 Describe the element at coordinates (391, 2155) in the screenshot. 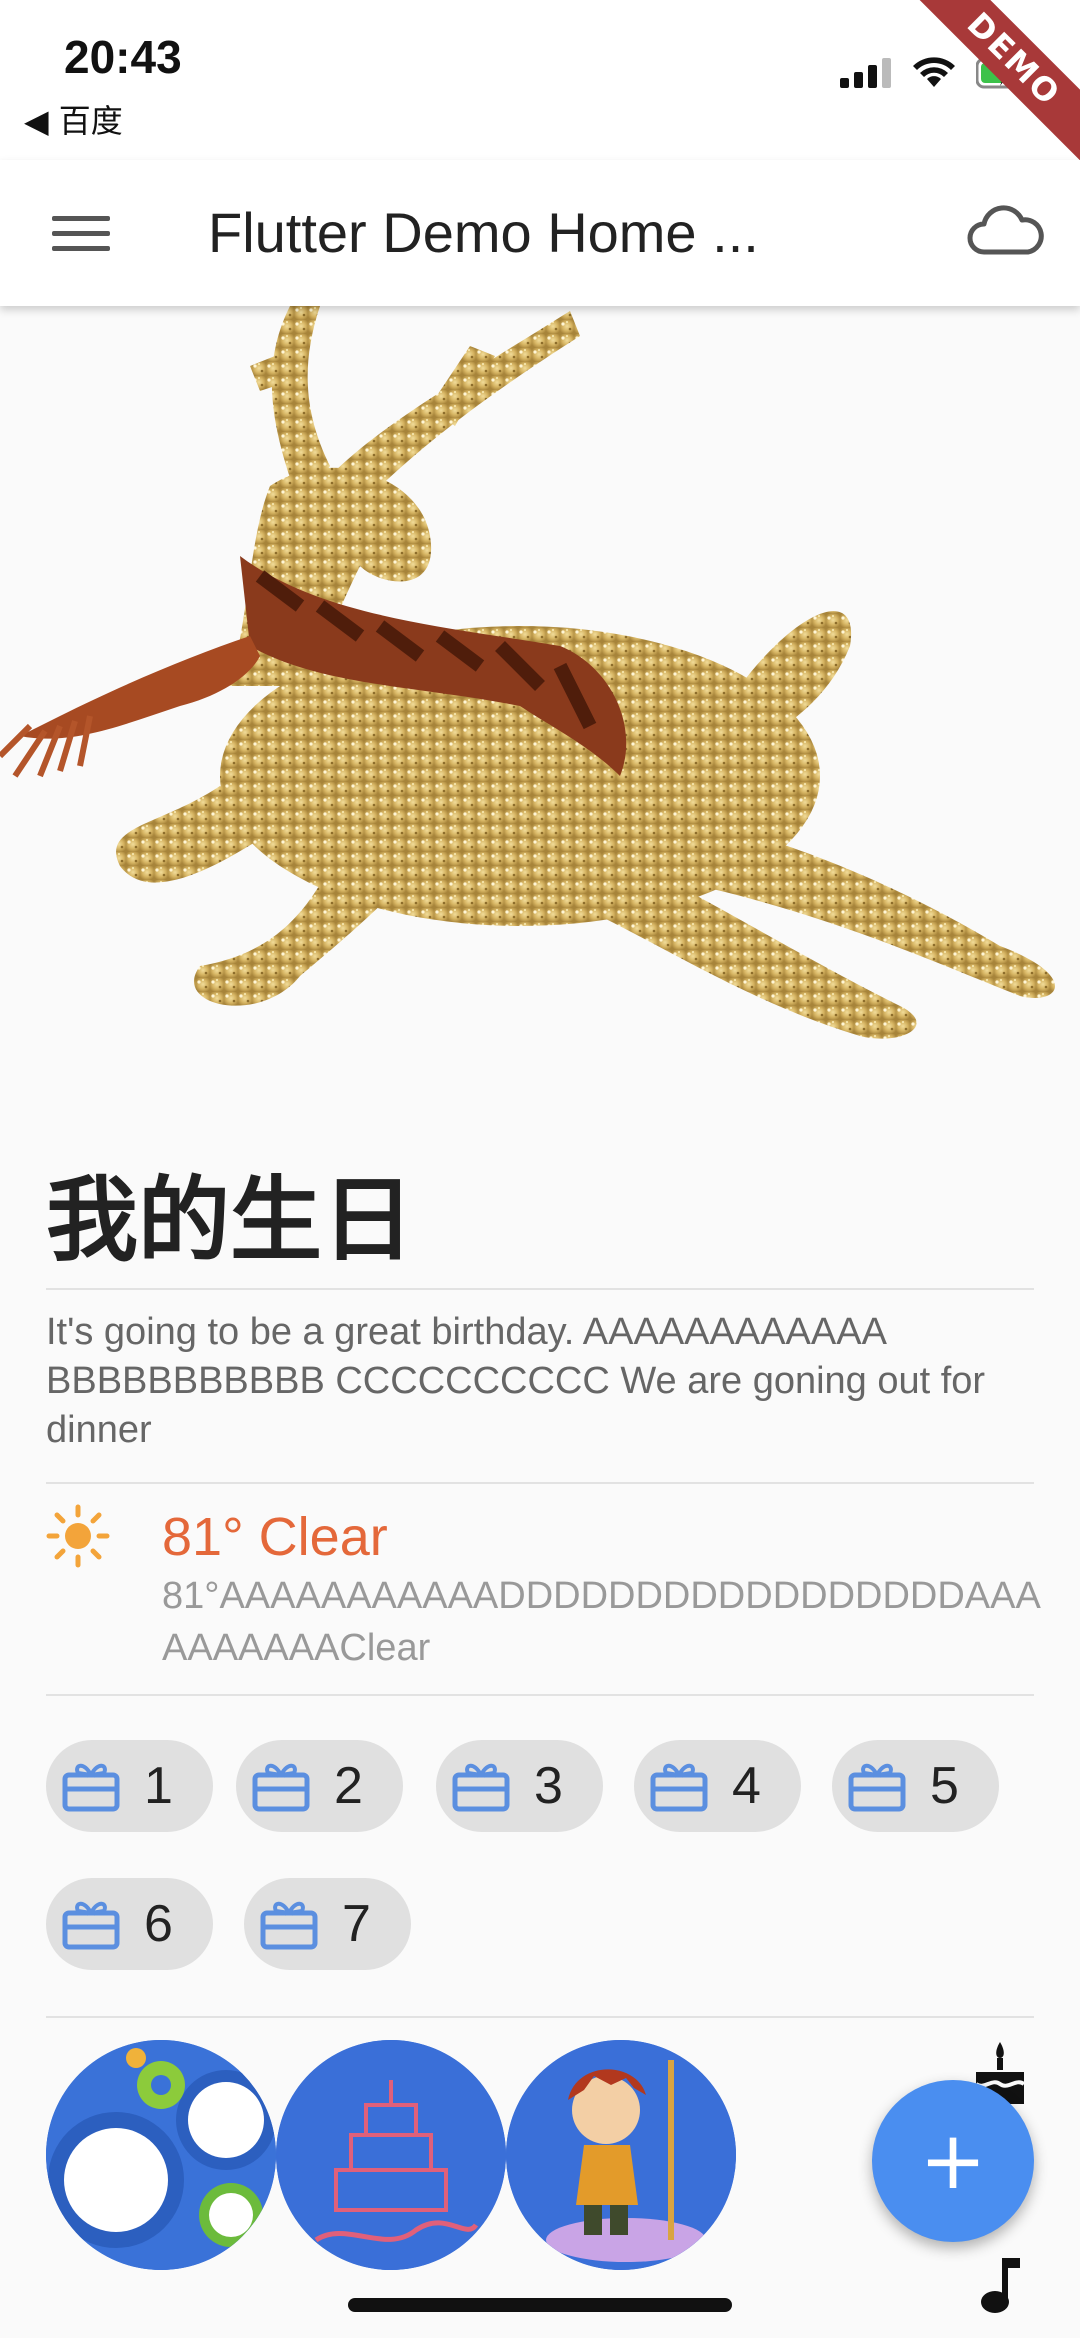

I see `birthday-cake-avatar` at that location.